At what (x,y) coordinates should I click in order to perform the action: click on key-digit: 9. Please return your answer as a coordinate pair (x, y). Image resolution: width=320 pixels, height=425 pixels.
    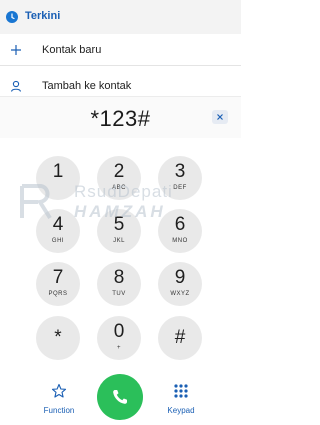
    Looking at the image, I should click on (180, 277).